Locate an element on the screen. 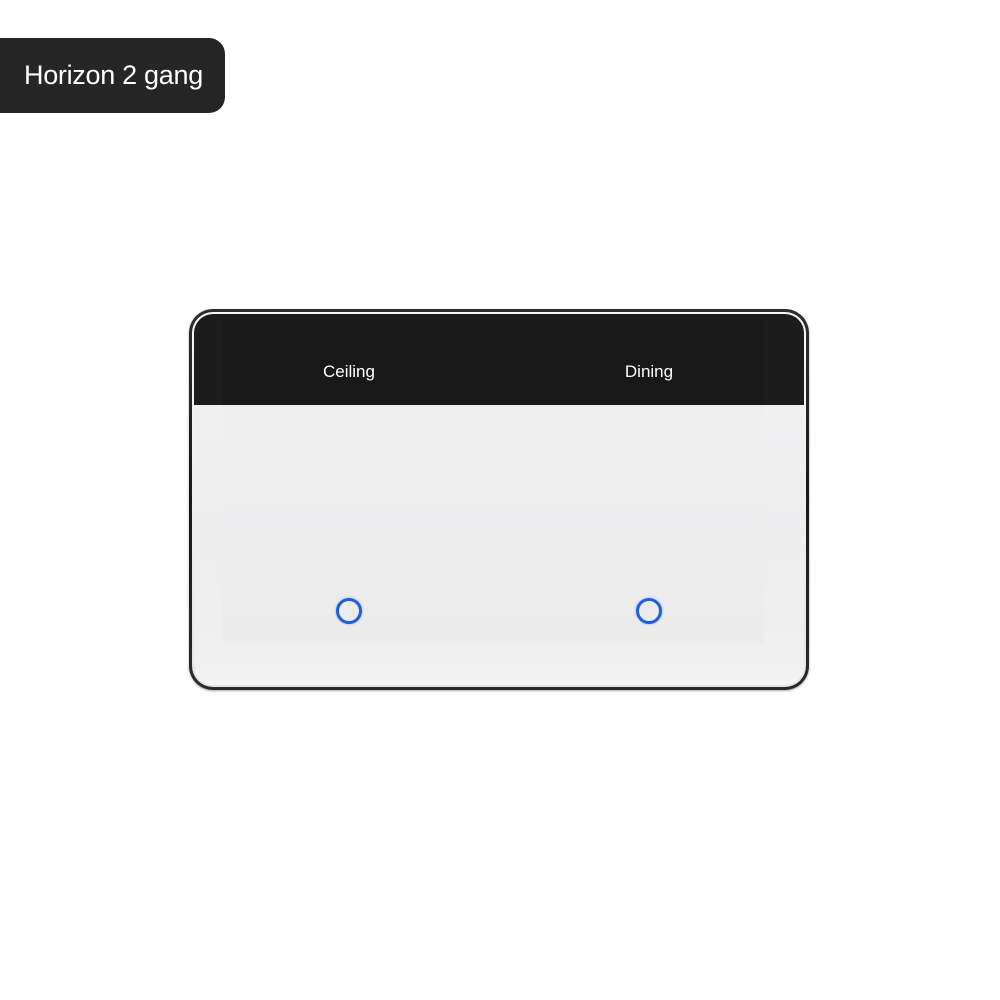  gang-label-ceiling: Ceiling is located at coordinates (349, 371).